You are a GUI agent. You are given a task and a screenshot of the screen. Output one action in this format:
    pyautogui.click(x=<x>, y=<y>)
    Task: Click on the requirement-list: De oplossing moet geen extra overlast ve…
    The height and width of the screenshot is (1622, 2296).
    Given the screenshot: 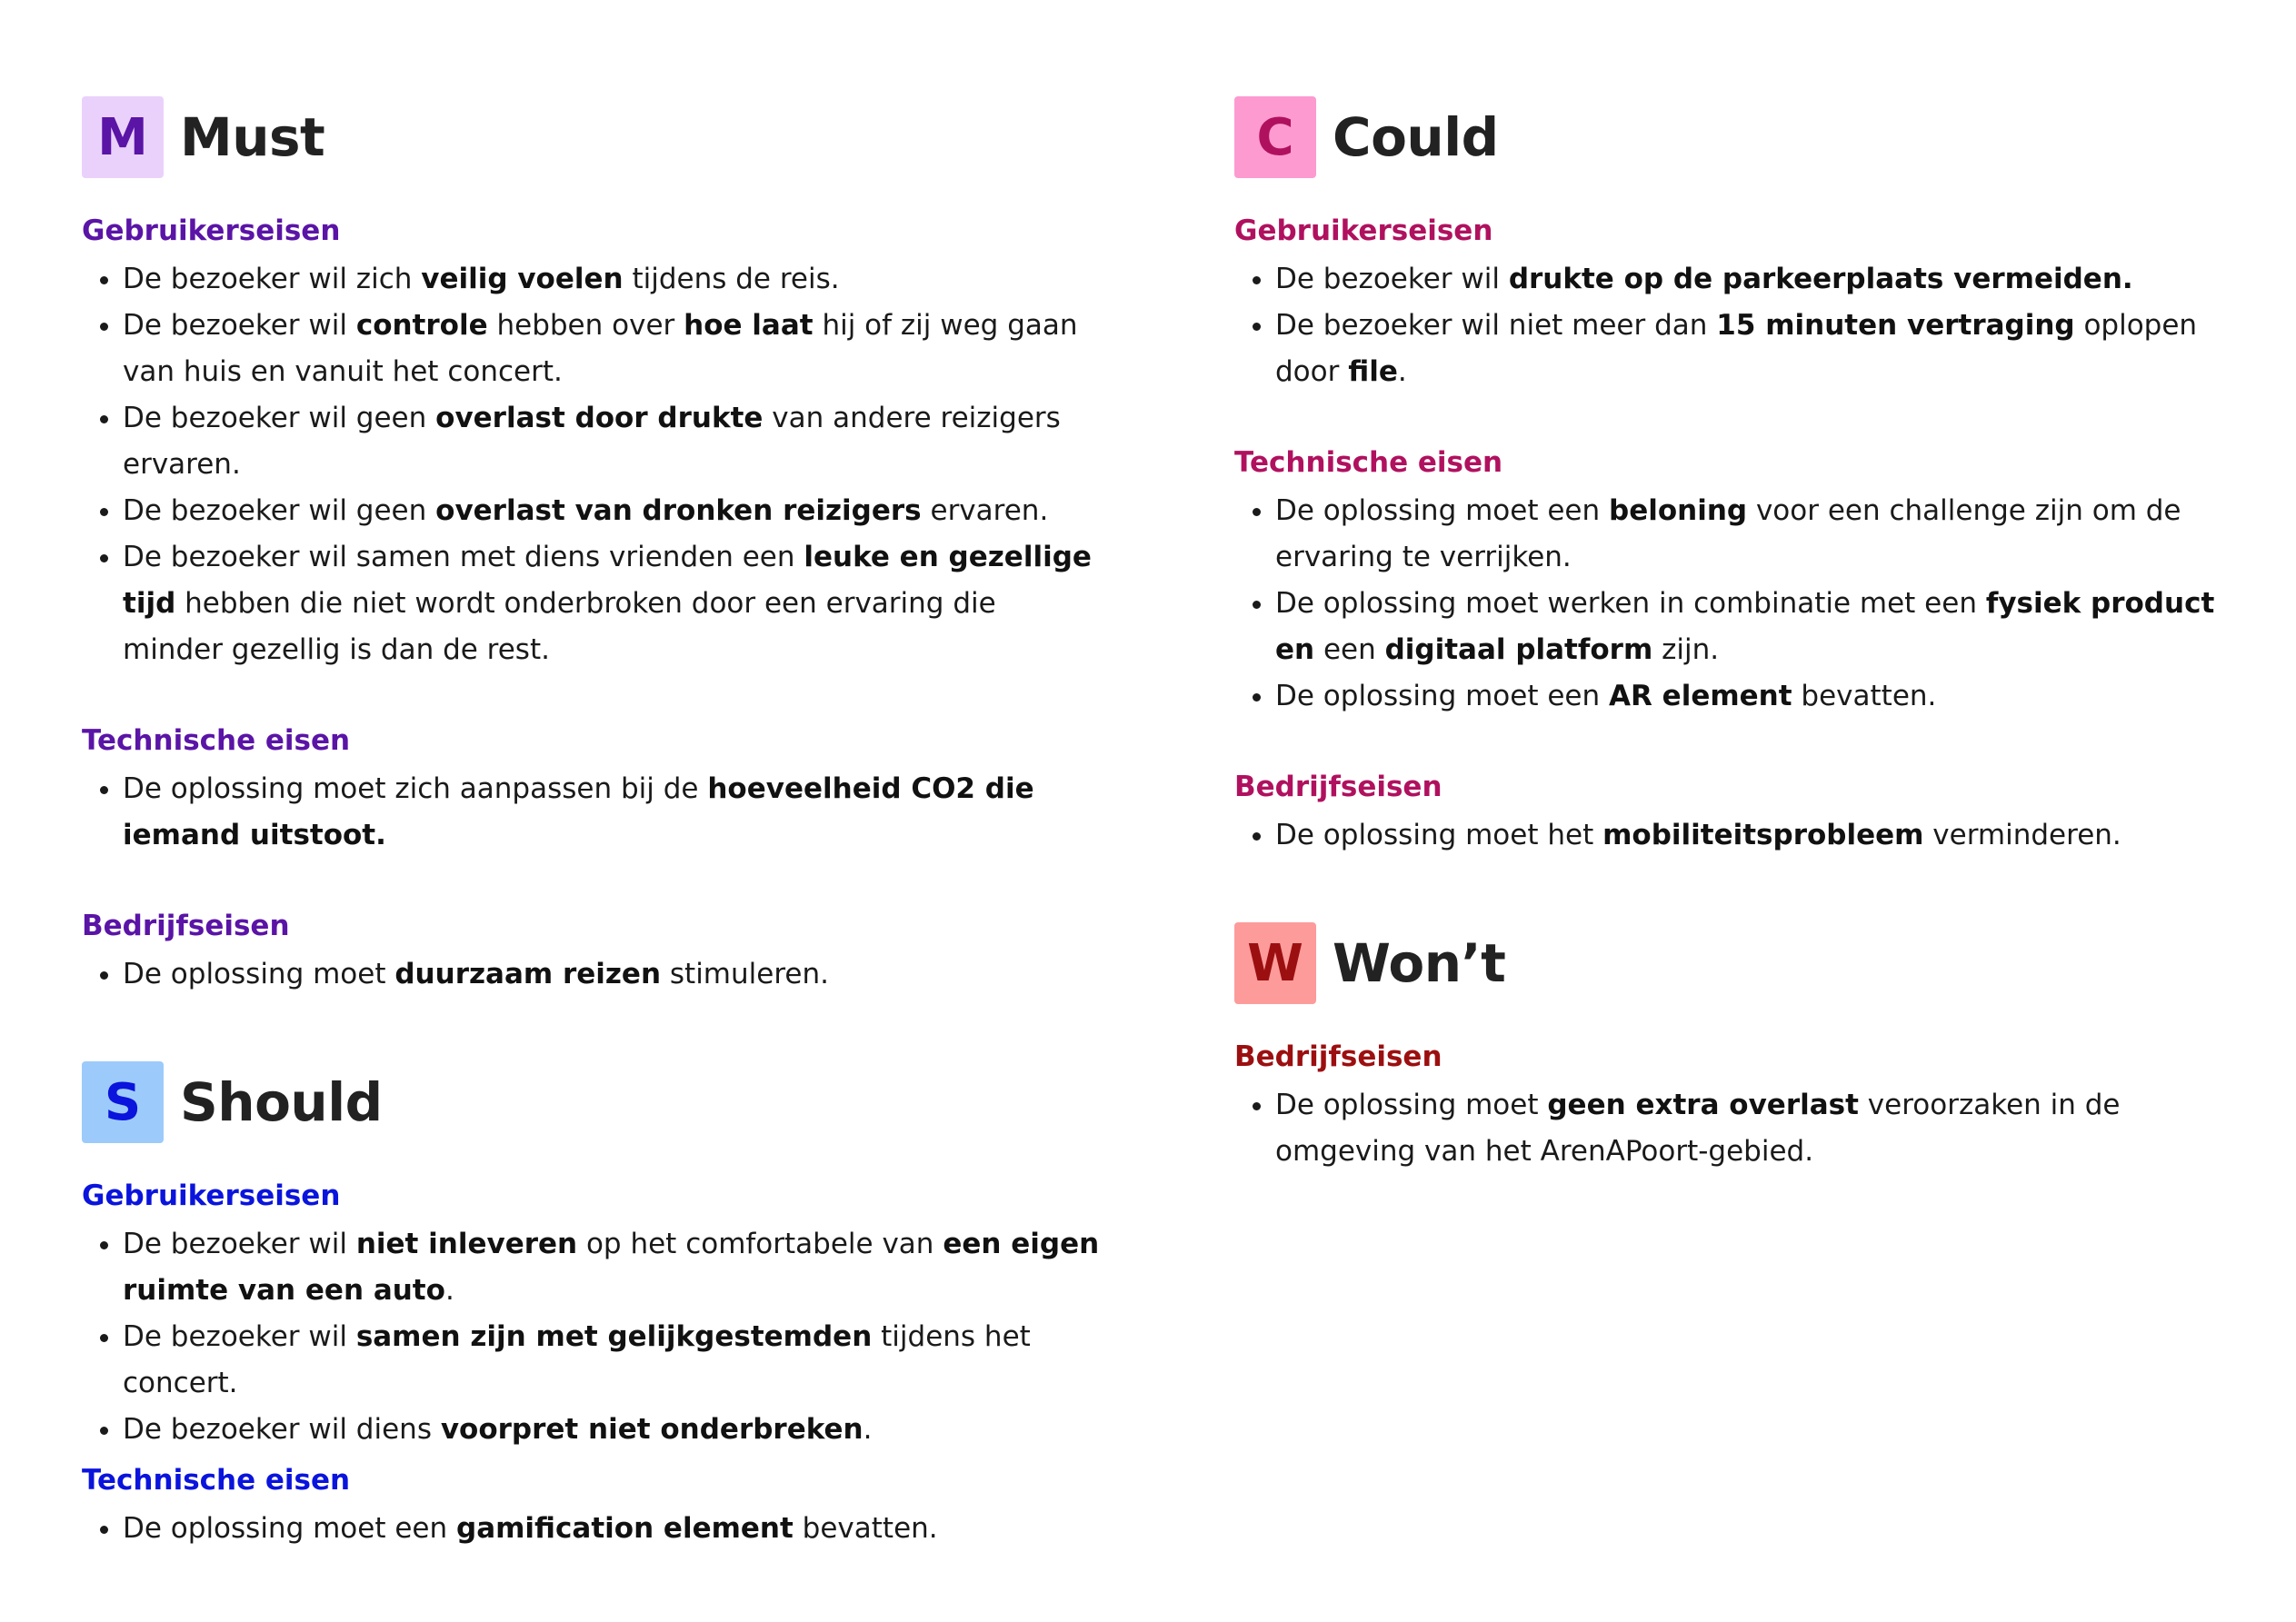 What is the action you would take?
    pyautogui.click(x=1743, y=1128)
    